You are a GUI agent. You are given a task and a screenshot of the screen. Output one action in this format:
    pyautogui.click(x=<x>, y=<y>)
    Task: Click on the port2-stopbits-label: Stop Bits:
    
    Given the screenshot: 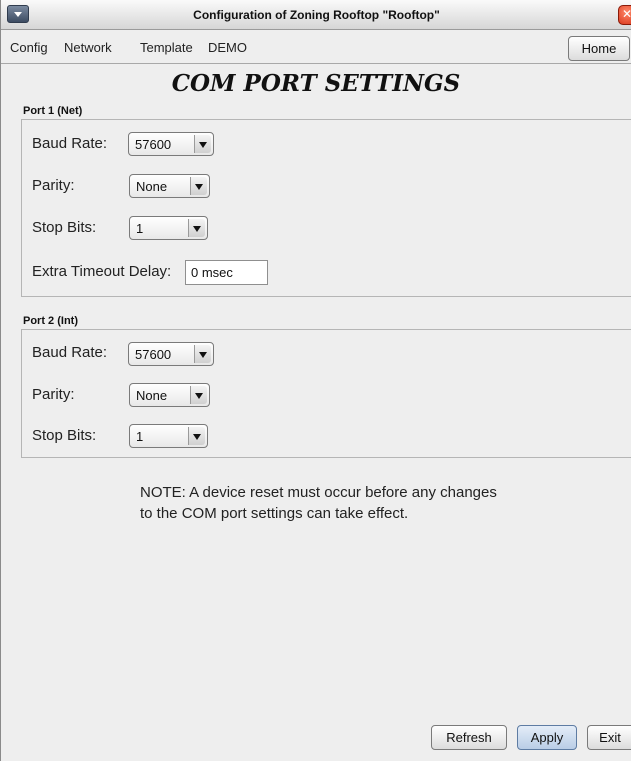 What is the action you would take?
    pyautogui.click(x=64, y=435)
    